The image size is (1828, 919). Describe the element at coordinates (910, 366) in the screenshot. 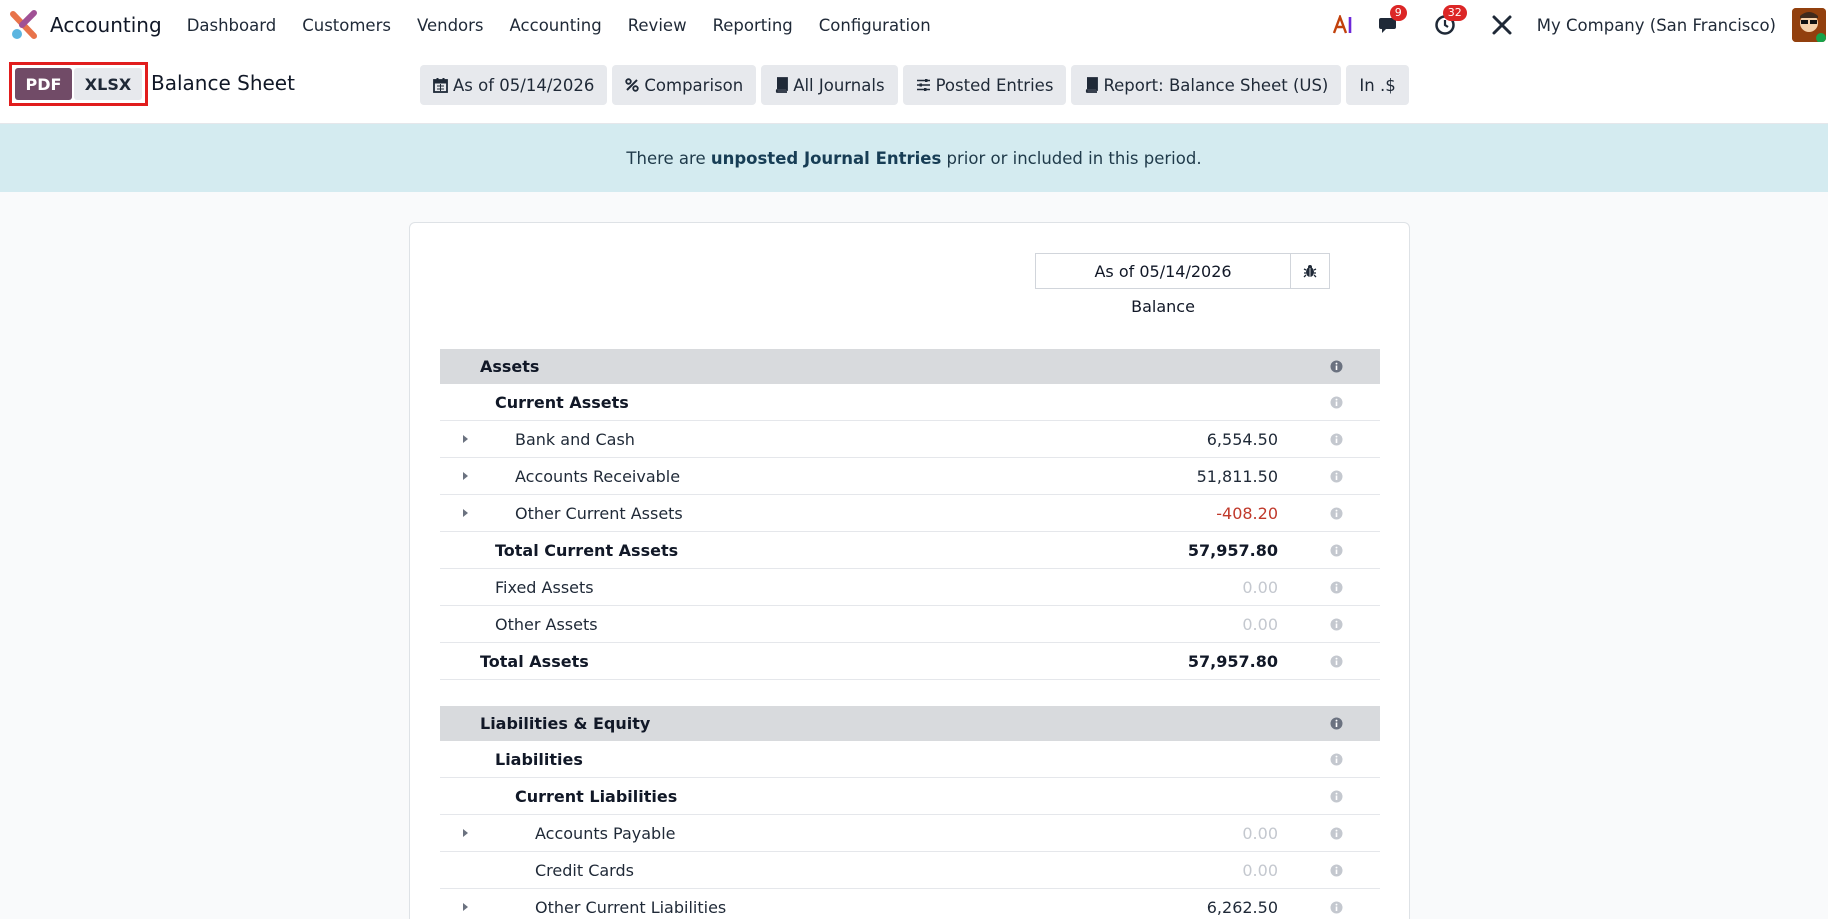

I see `report-line-assets: Assets` at that location.